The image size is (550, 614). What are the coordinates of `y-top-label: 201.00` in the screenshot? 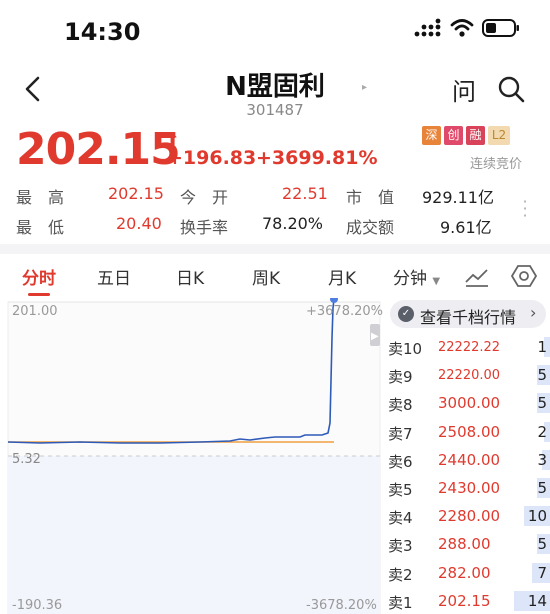 It's located at (35, 311).